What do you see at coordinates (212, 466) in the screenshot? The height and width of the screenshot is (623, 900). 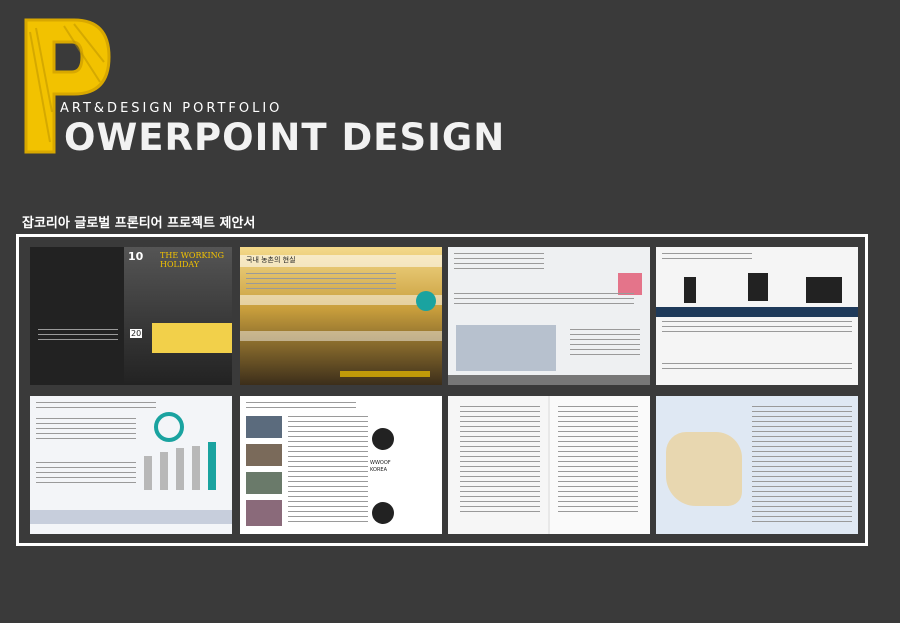 I see `slide-5-bar-highlight` at bounding box center [212, 466].